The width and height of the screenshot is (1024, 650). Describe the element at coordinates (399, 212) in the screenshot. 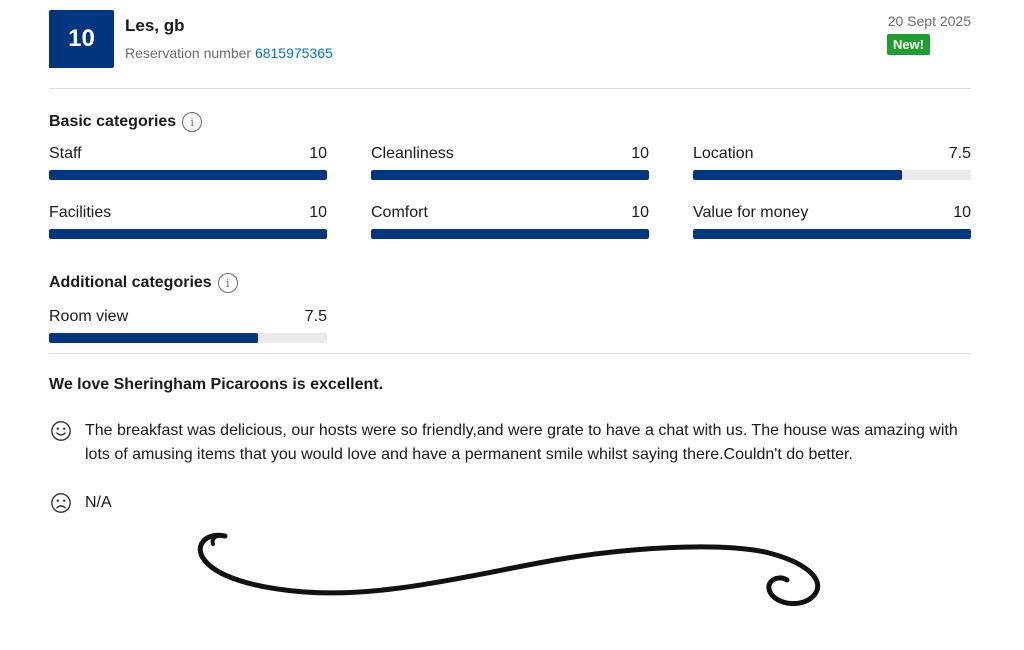

I see `category-label: Comfort` at that location.